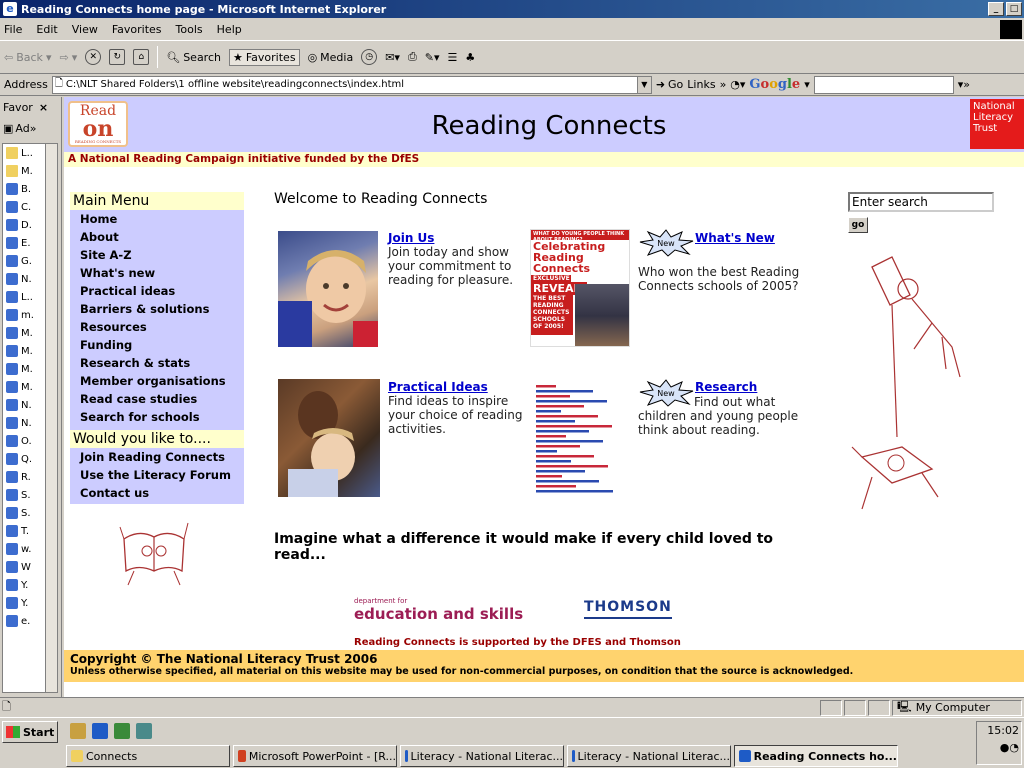 The width and height of the screenshot is (1024, 768). I want to click on menu-join-reading-connects: Join Reading Connects, so click(157, 457).